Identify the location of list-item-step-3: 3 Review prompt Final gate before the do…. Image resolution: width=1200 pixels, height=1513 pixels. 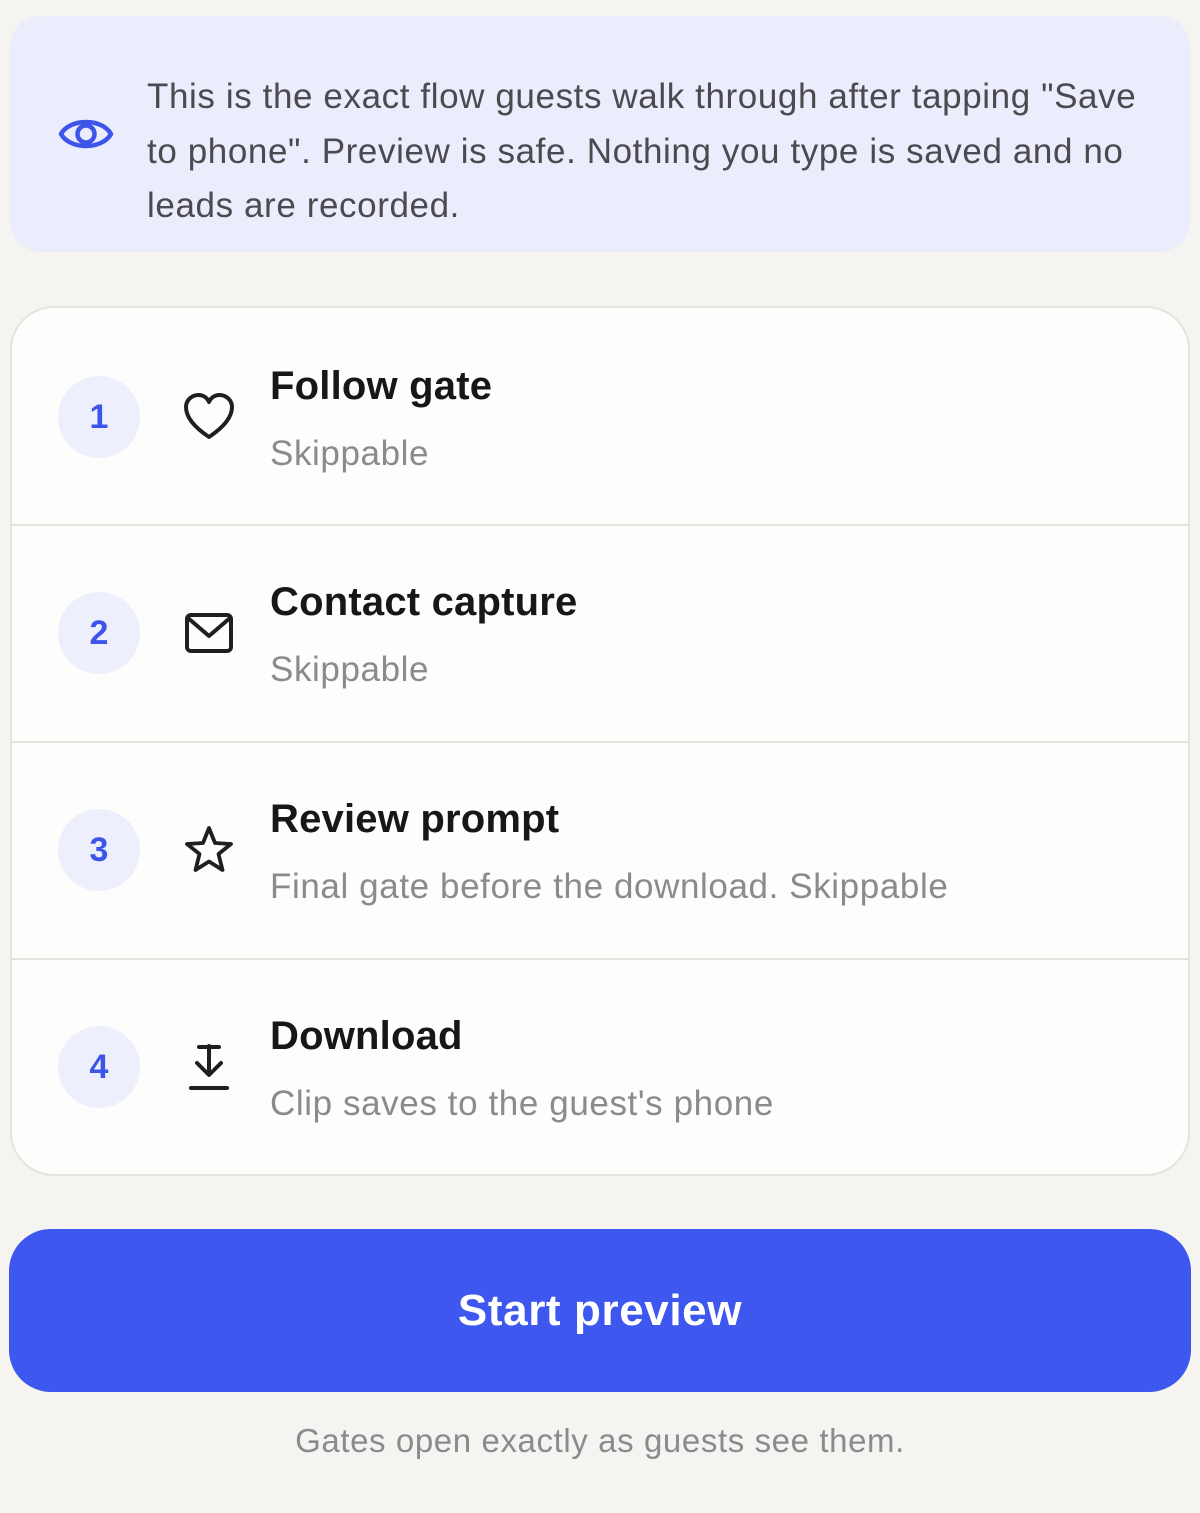
(600, 849).